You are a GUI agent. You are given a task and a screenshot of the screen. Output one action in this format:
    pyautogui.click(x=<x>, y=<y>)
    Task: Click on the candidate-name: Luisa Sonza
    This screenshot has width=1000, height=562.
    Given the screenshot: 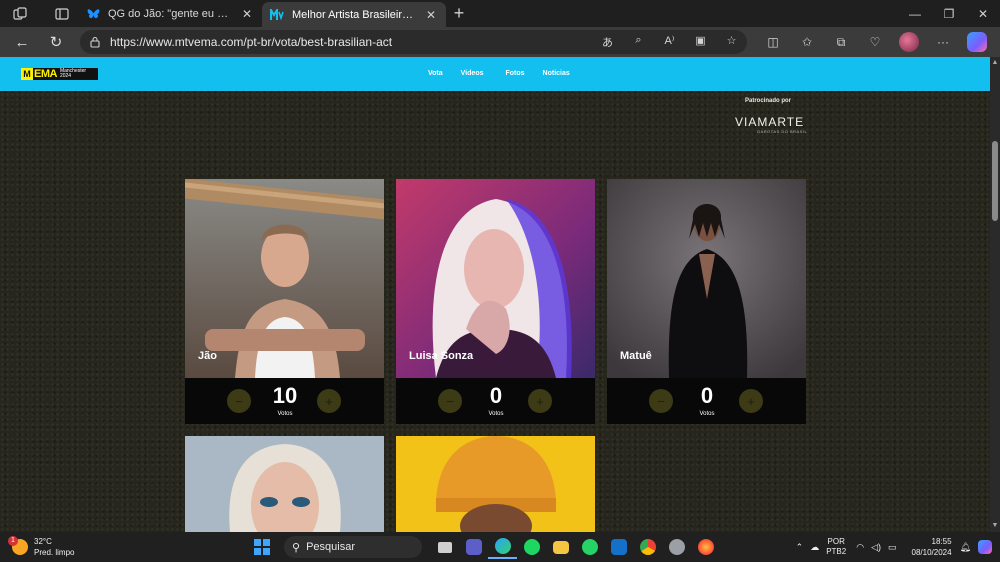 What is the action you would take?
    pyautogui.click(x=441, y=356)
    